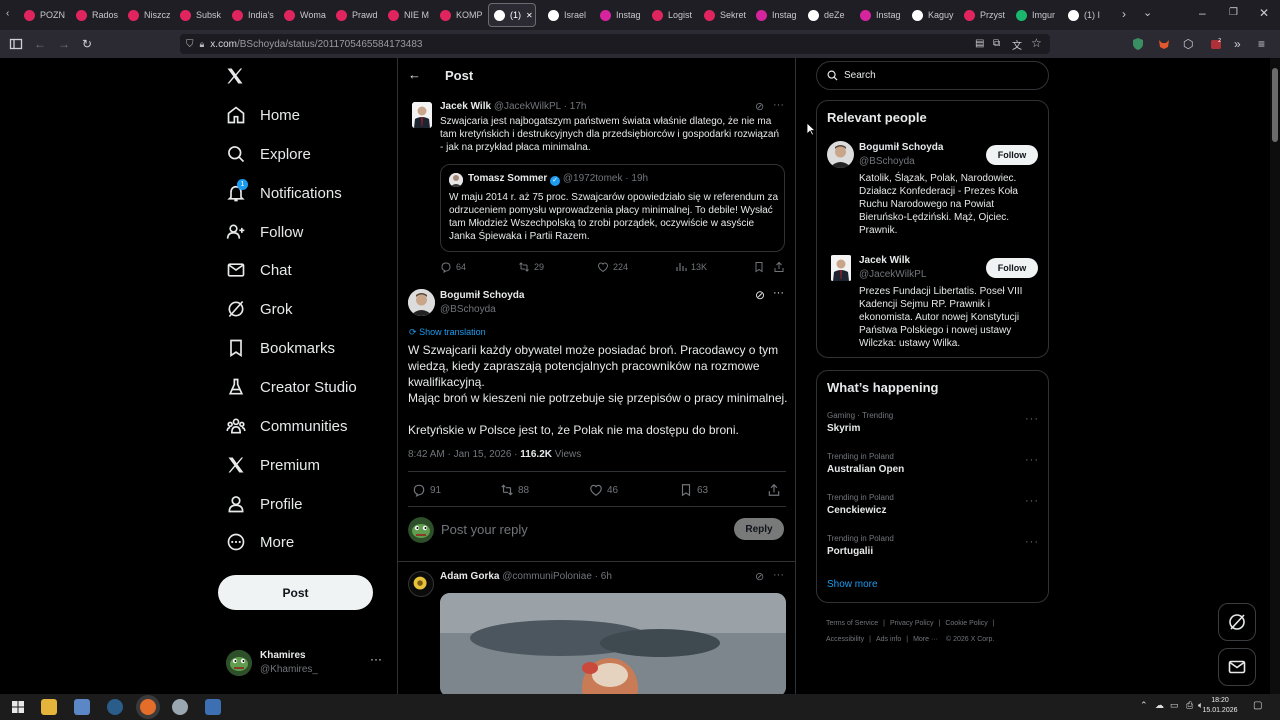  I want to click on shield-icon: ⛉, so click(190, 44).